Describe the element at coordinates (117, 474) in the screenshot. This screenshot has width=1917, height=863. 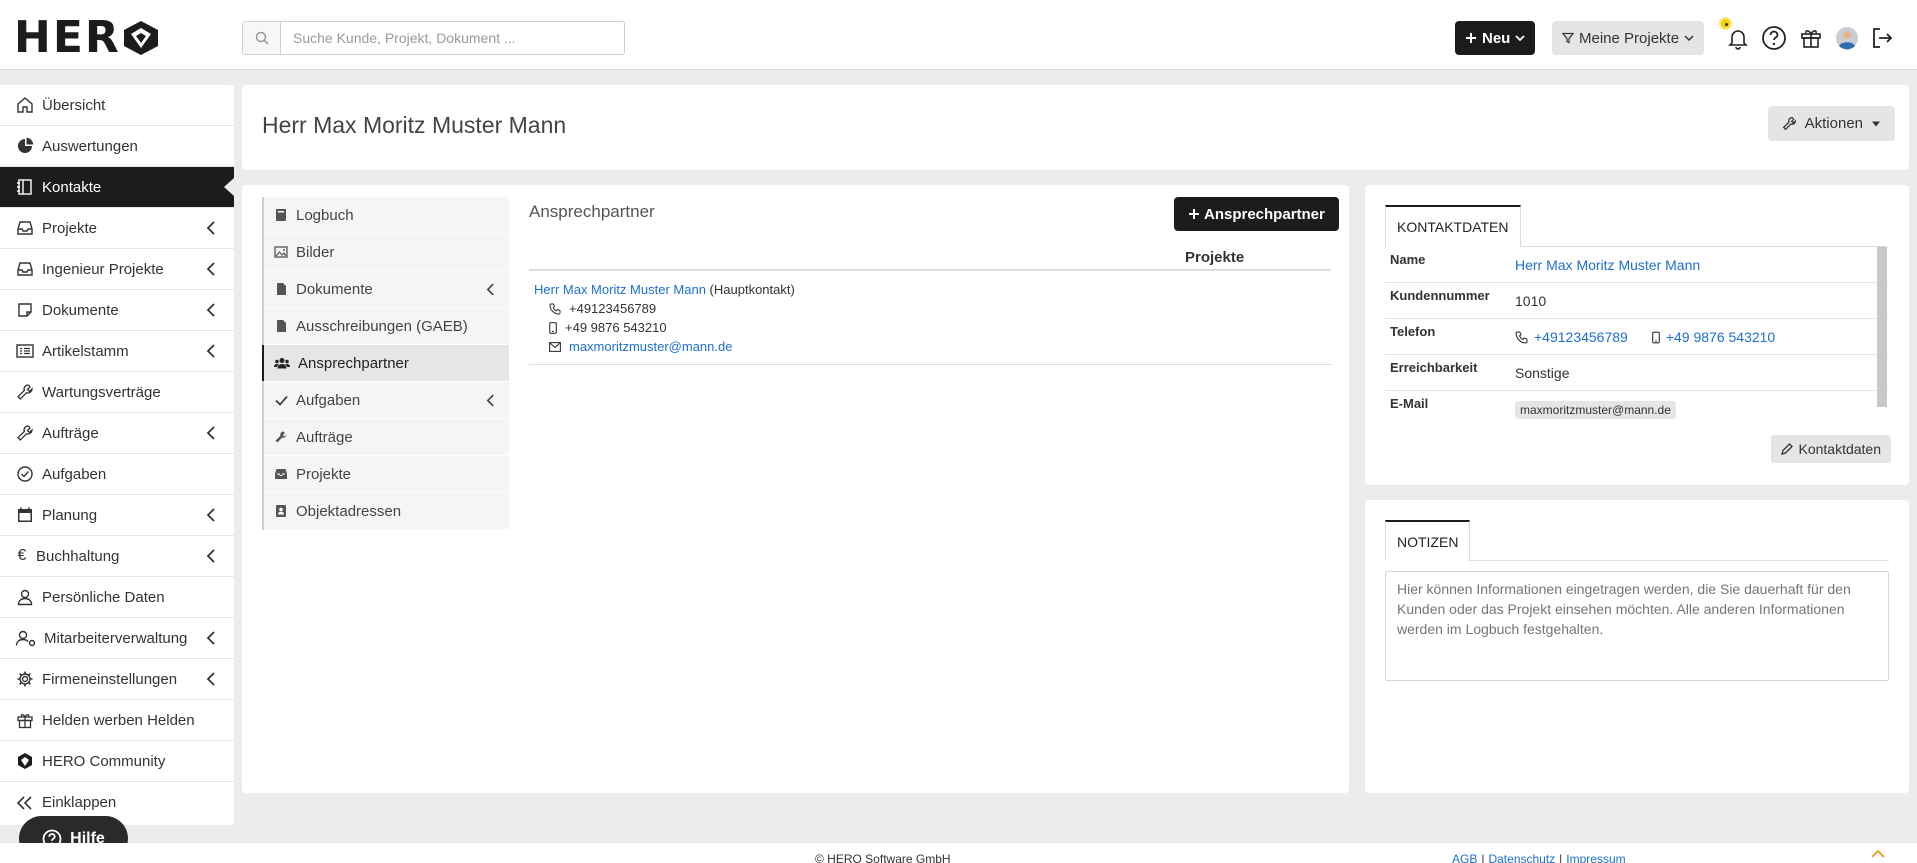
I see `sidebar-item-aufgaben: Aufgaben` at that location.